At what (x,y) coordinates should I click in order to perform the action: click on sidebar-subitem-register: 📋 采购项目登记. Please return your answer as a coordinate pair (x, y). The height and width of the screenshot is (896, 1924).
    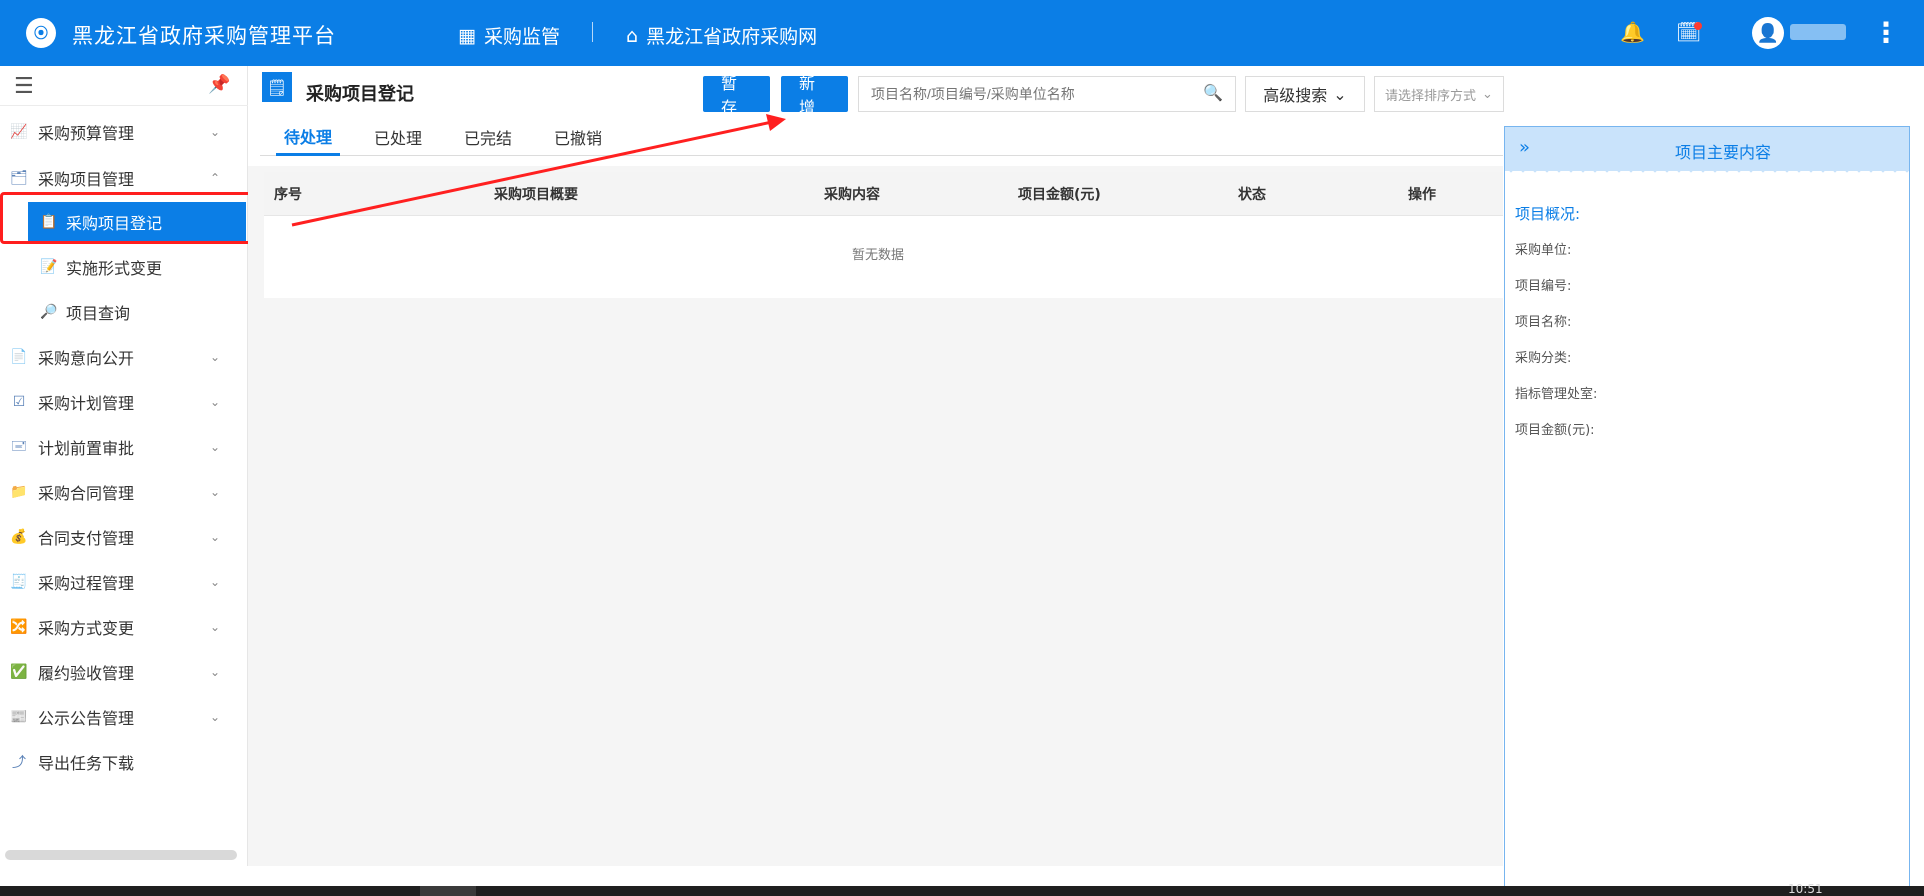
    Looking at the image, I should click on (137, 222).